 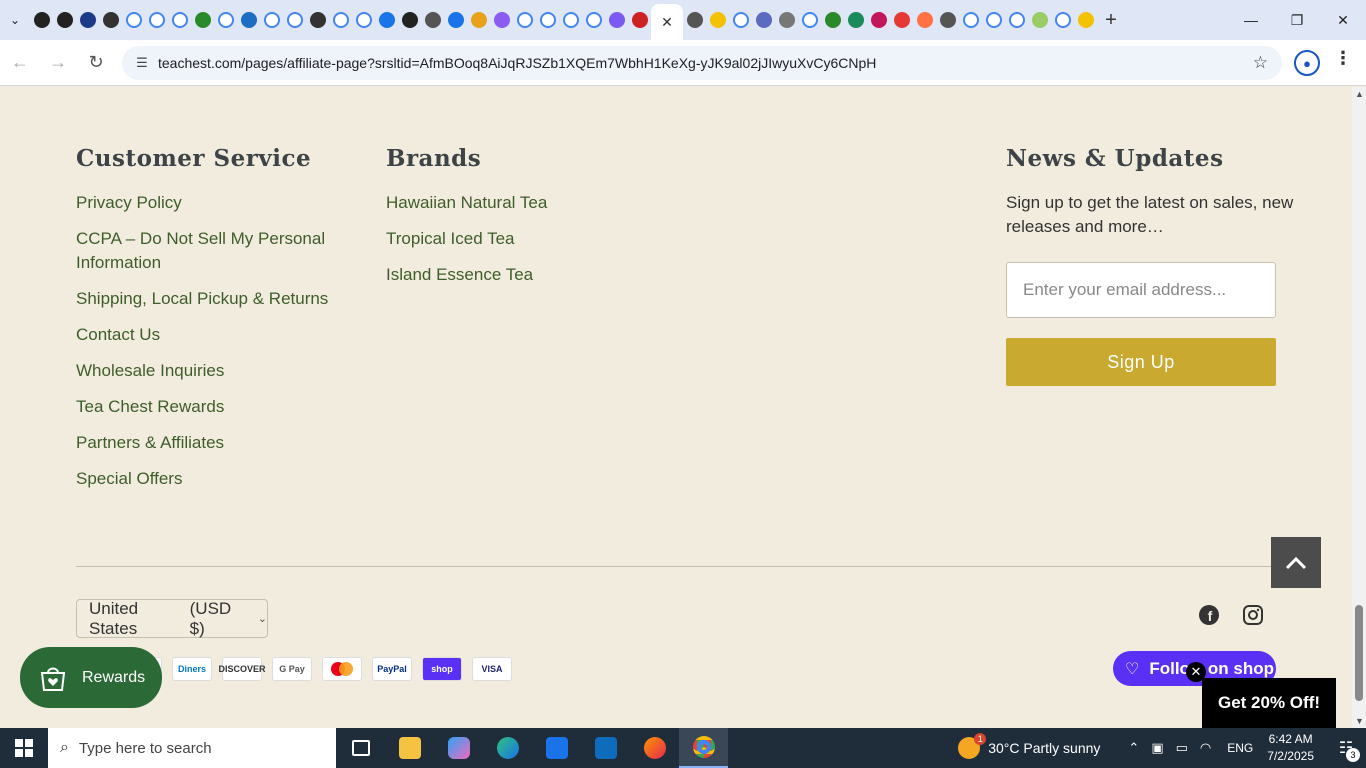 What do you see at coordinates (507, 748) in the screenshot?
I see `edge-icon` at bounding box center [507, 748].